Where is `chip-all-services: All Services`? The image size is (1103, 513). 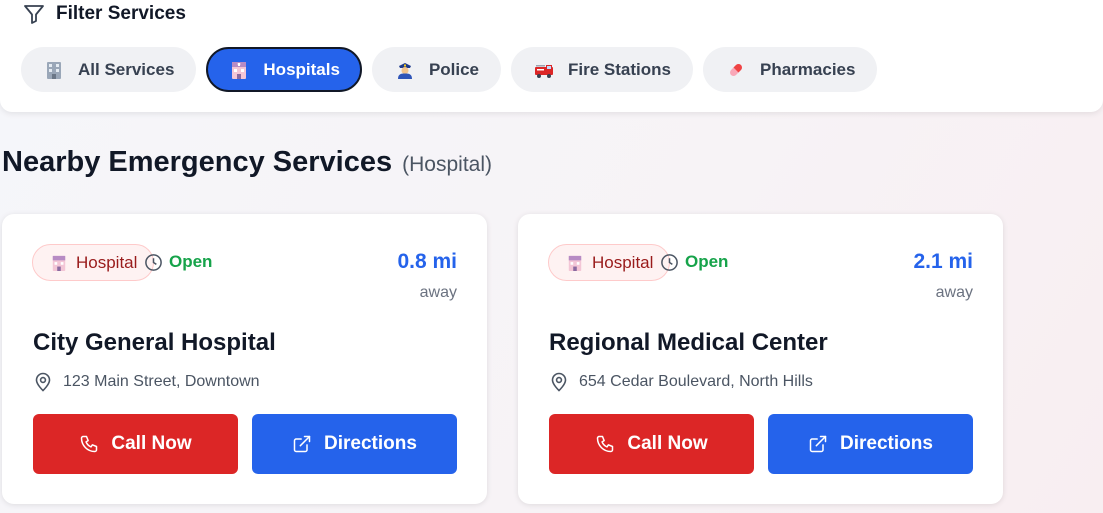
chip-all-services: All Services is located at coordinates (109, 69).